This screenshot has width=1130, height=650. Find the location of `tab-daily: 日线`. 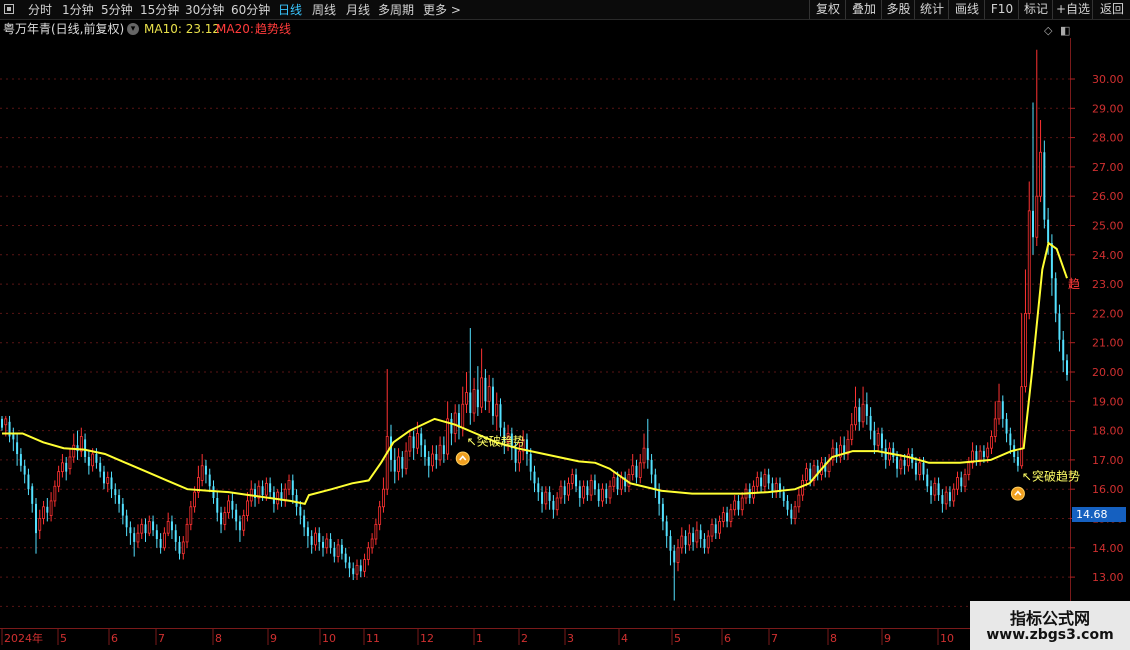

tab-daily: 日线 is located at coordinates (290, 10).